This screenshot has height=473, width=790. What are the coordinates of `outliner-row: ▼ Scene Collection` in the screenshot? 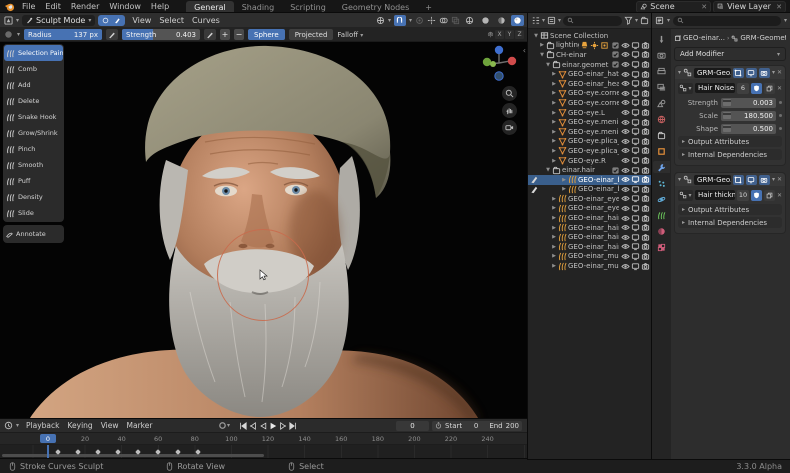 It's located at (590, 36).